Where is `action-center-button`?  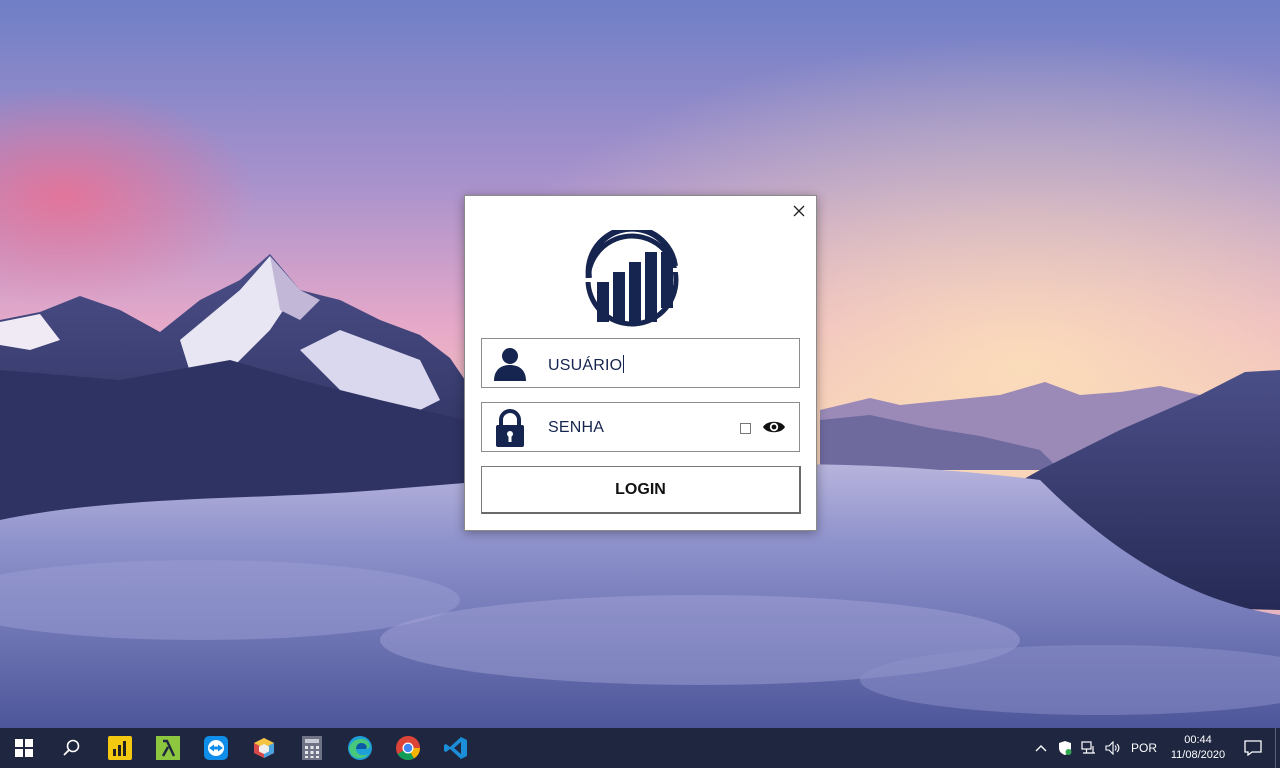 action-center-button is located at coordinates (1253, 748).